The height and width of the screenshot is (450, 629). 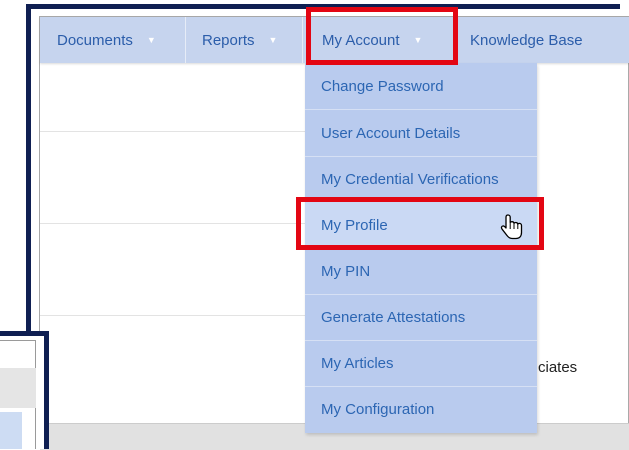 What do you see at coordinates (357, 363) in the screenshot?
I see `menu-item-label: My Articles` at bounding box center [357, 363].